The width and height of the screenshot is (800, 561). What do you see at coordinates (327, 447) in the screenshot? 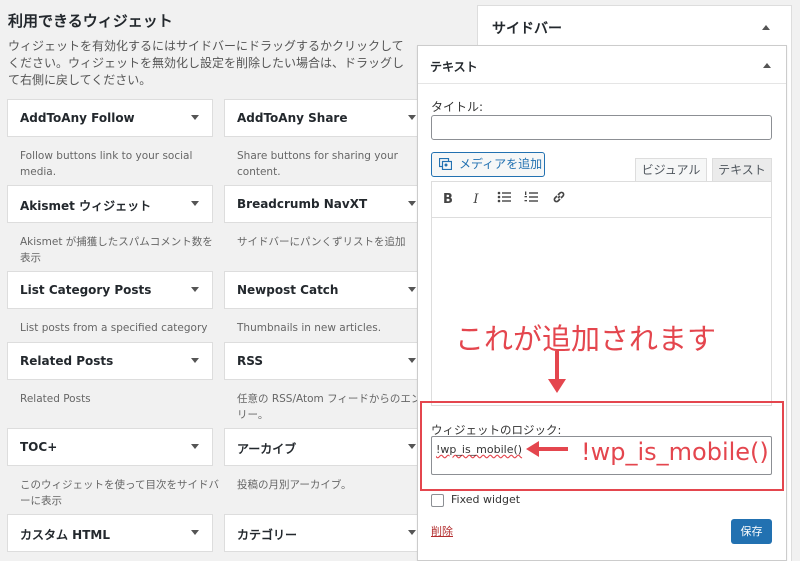
I see `widget-item: アーカイブ` at bounding box center [327, 447].